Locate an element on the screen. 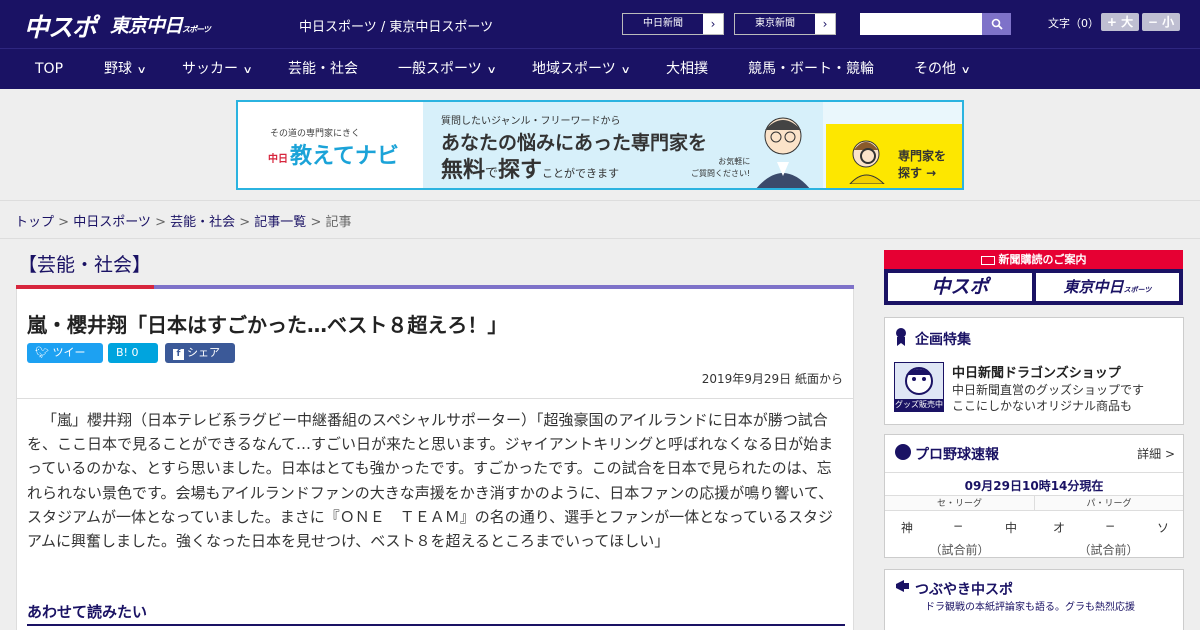 The height and width of the screenshot is (630, 1200). dragons-shop-image: グッズ販売中 is located at coordinates (919, 387).